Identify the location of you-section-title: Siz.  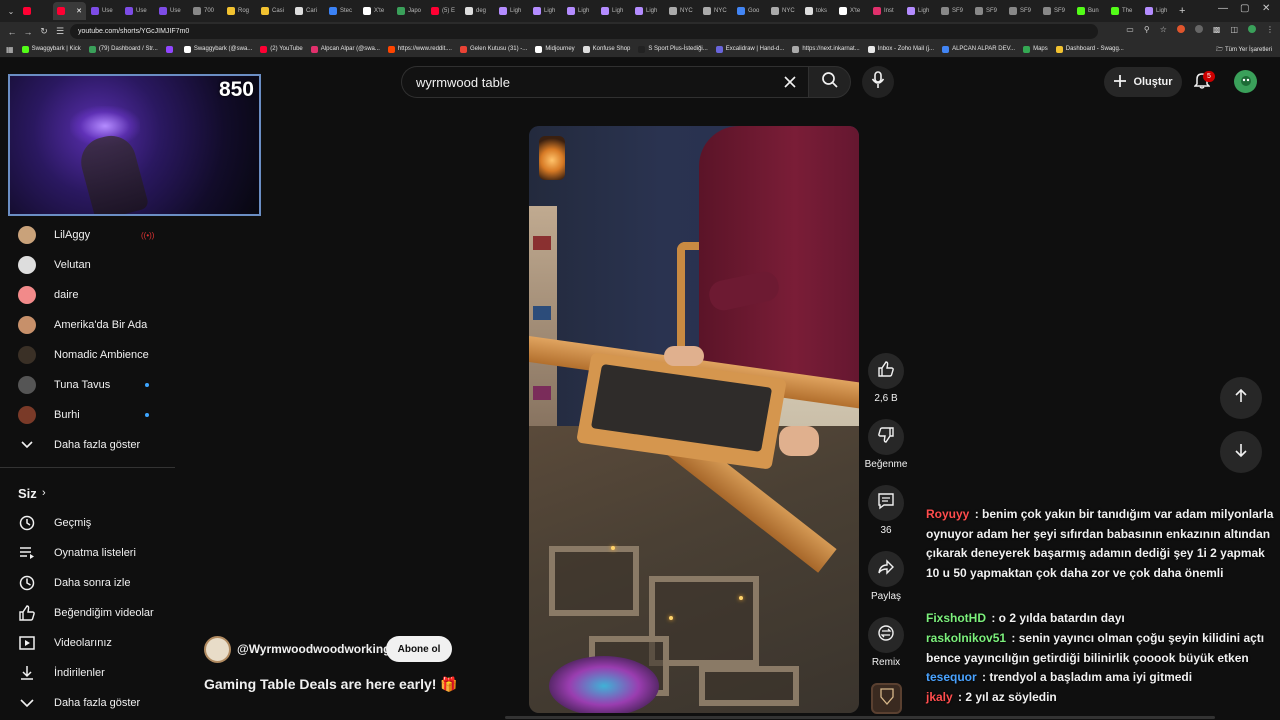
(27, 493).